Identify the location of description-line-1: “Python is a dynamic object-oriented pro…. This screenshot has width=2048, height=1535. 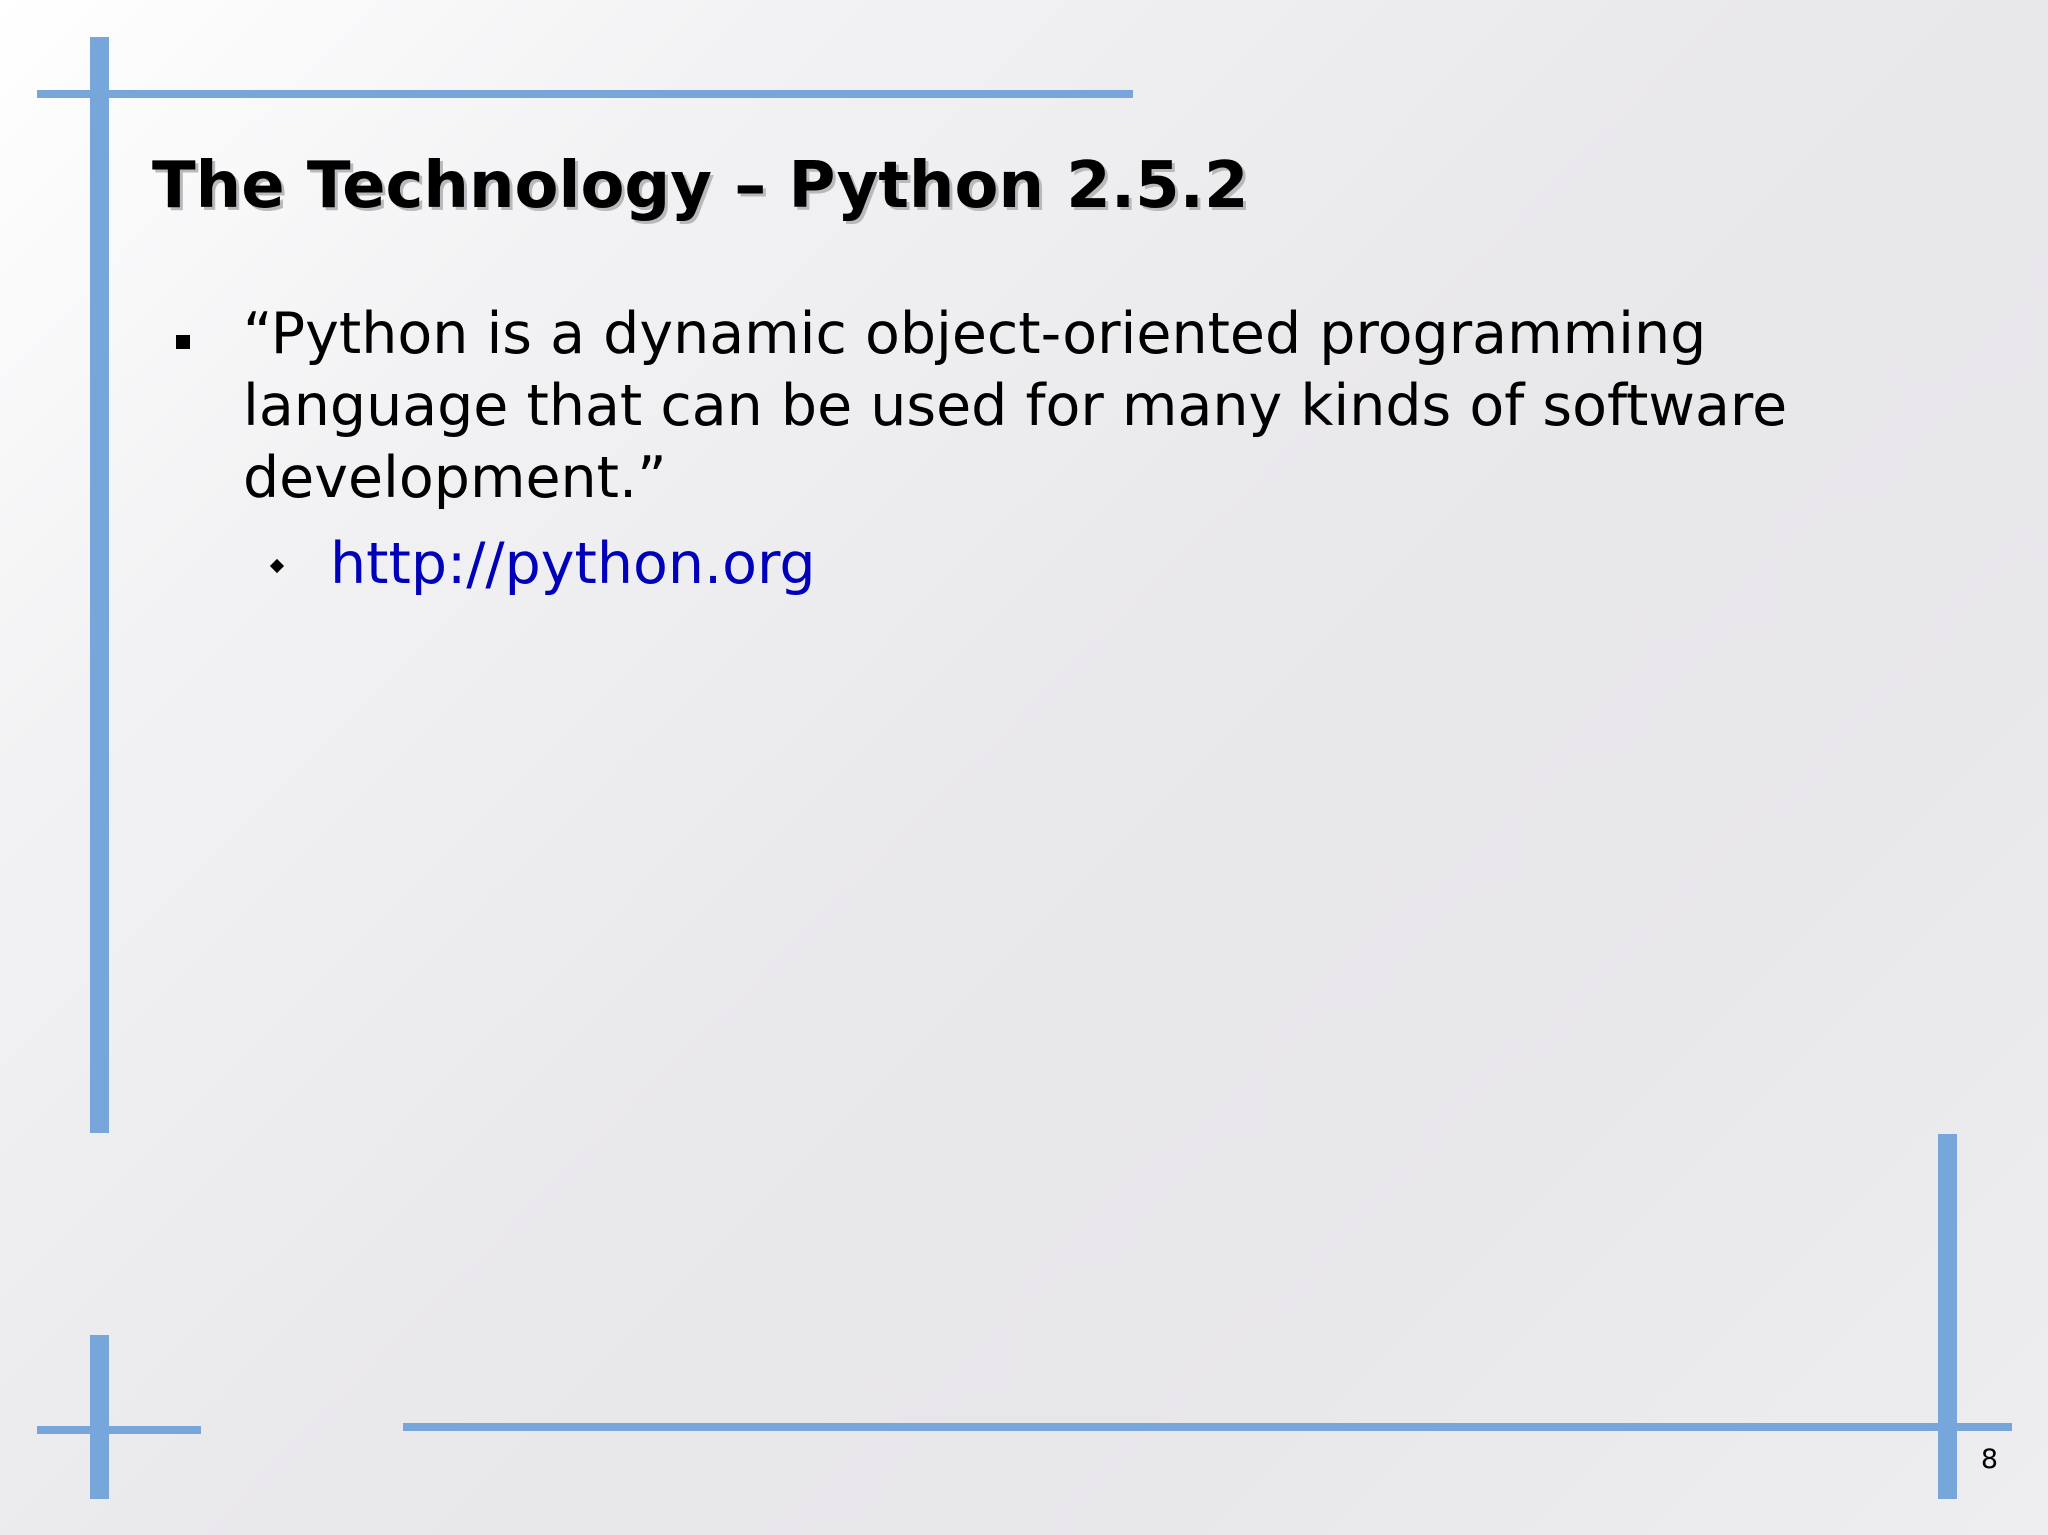
(975, 334).